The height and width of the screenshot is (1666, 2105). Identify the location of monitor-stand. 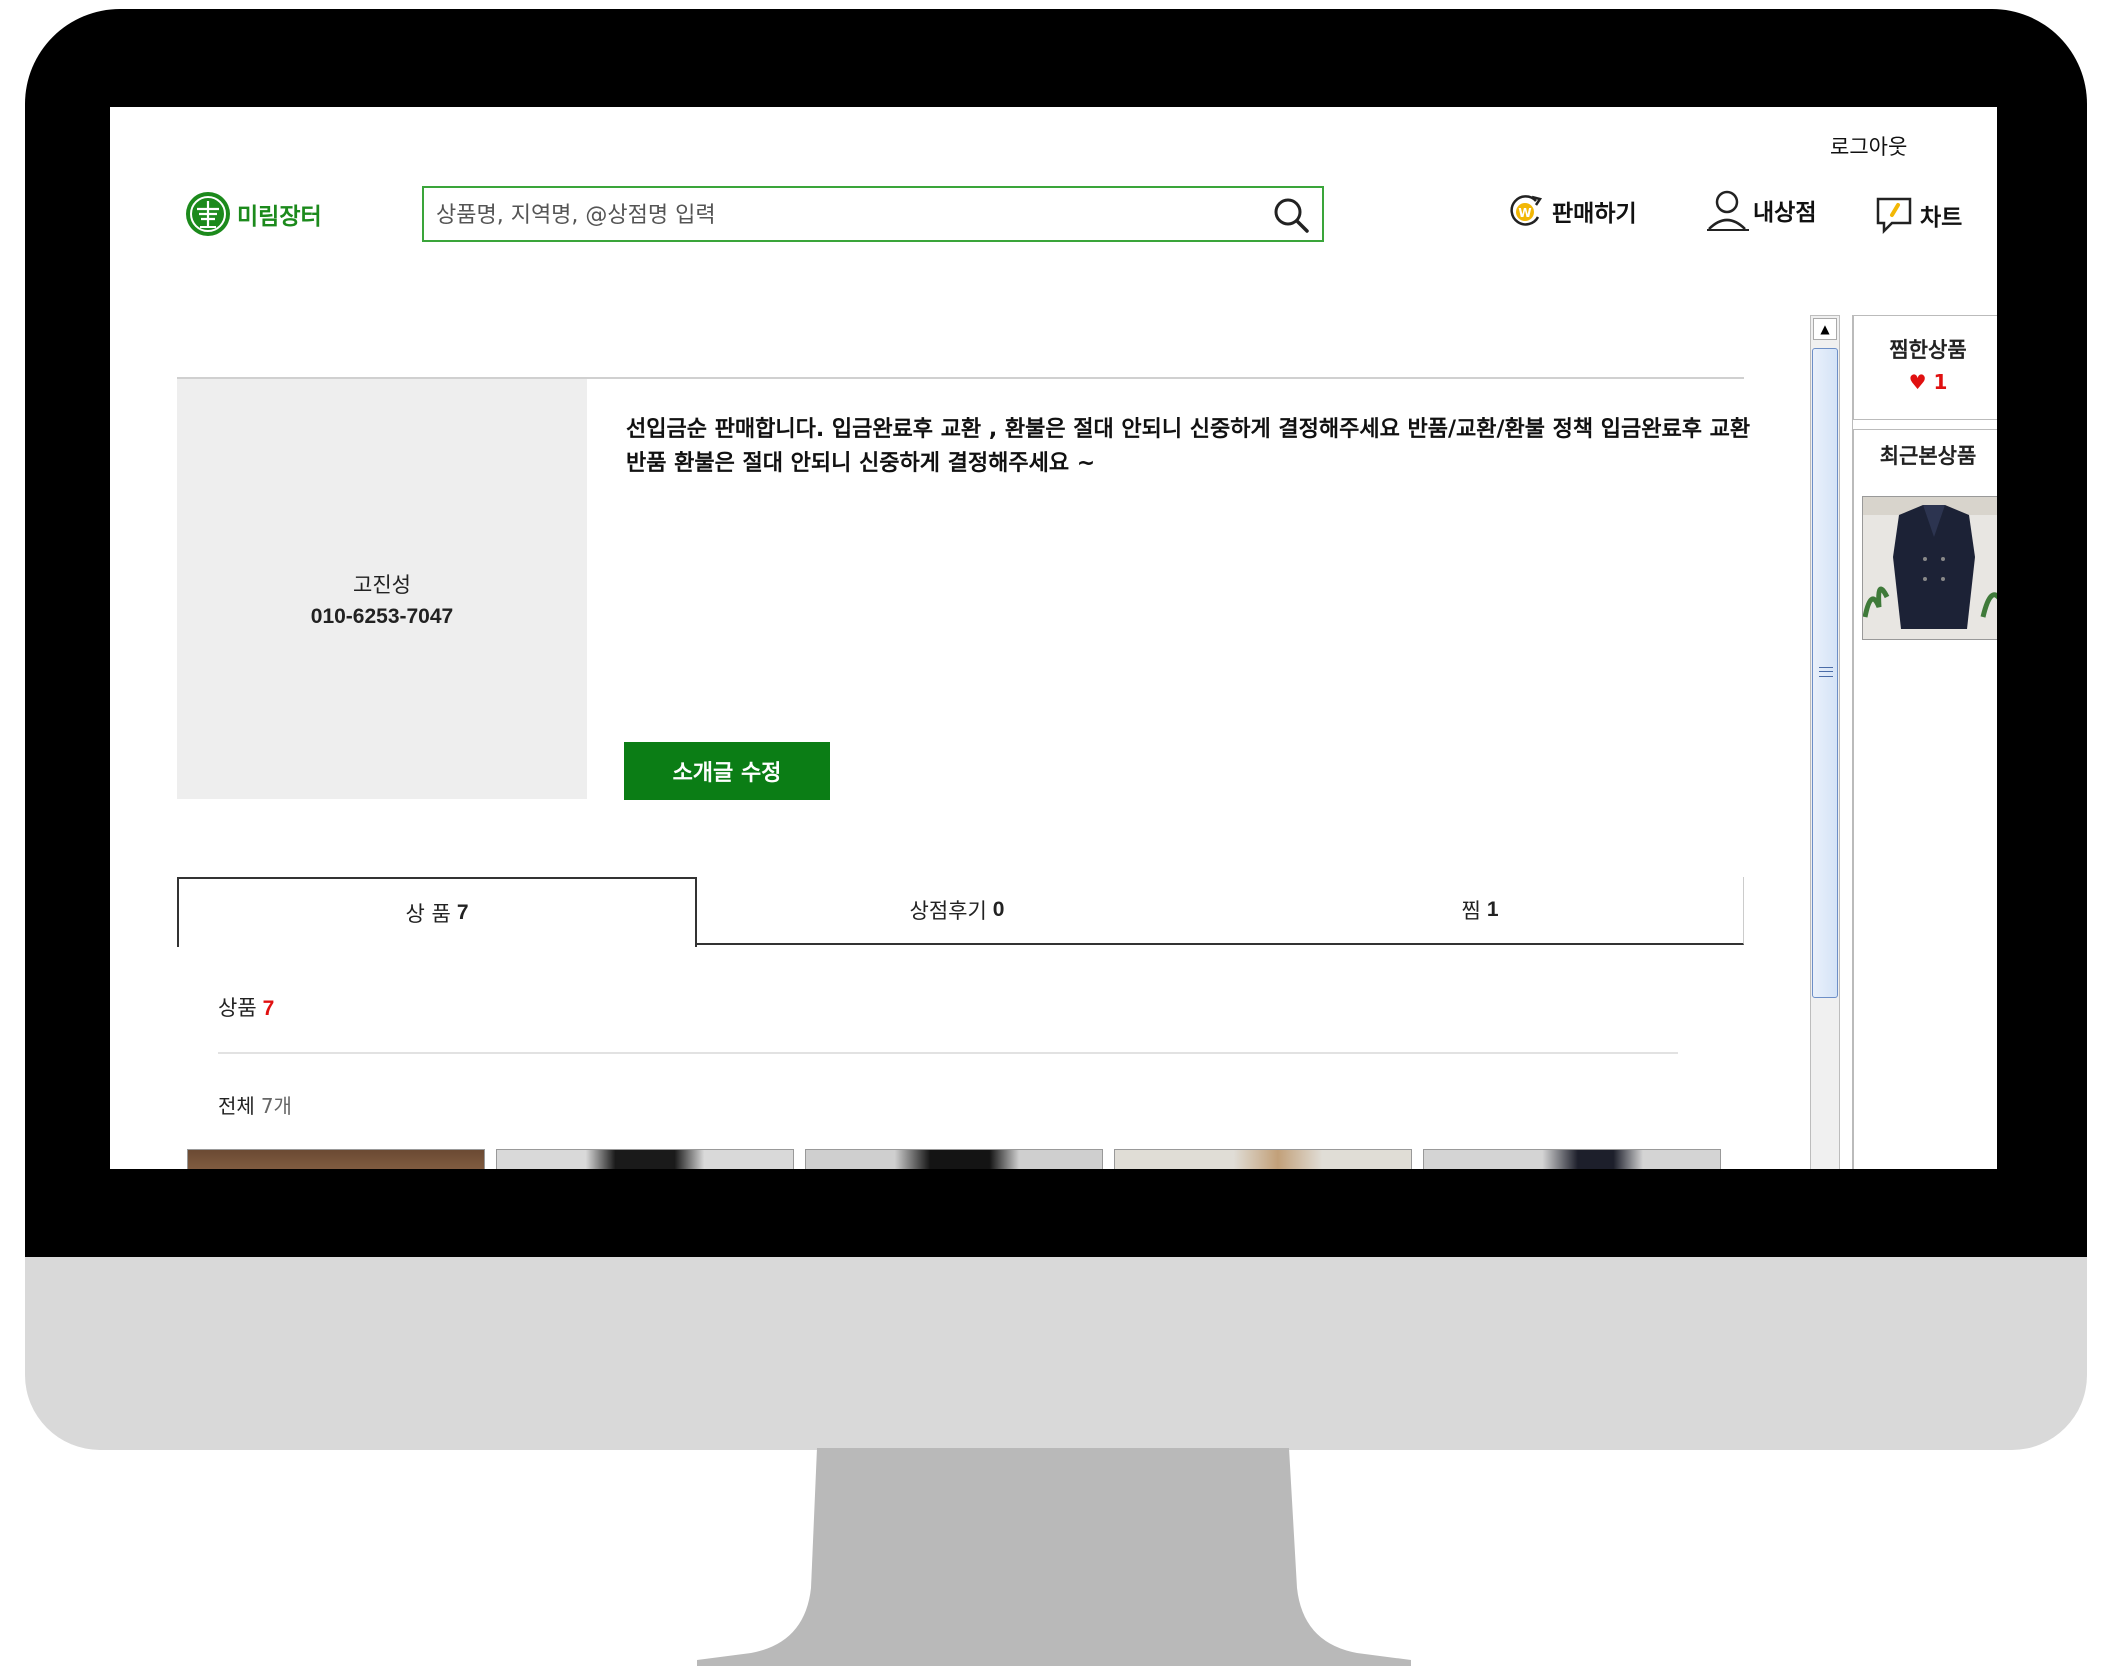
(1054, 1557).